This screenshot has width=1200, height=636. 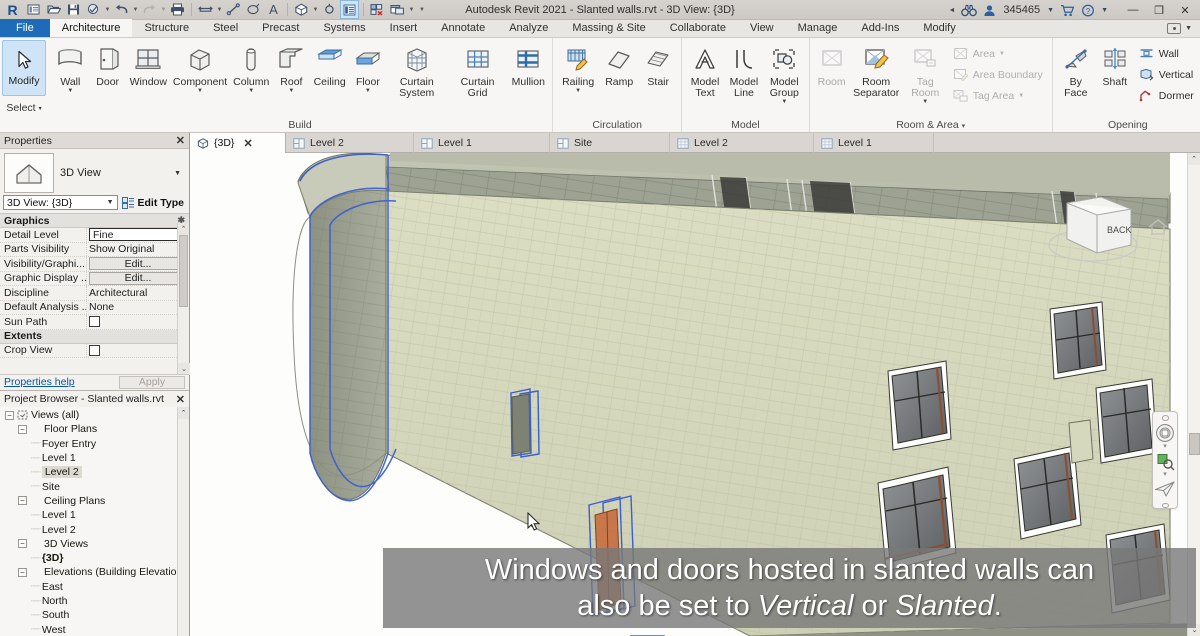 What do you see at coordinates (53, 9) in the screenshot?
I see `open-folder-icon` at bounding box center [53, 9].